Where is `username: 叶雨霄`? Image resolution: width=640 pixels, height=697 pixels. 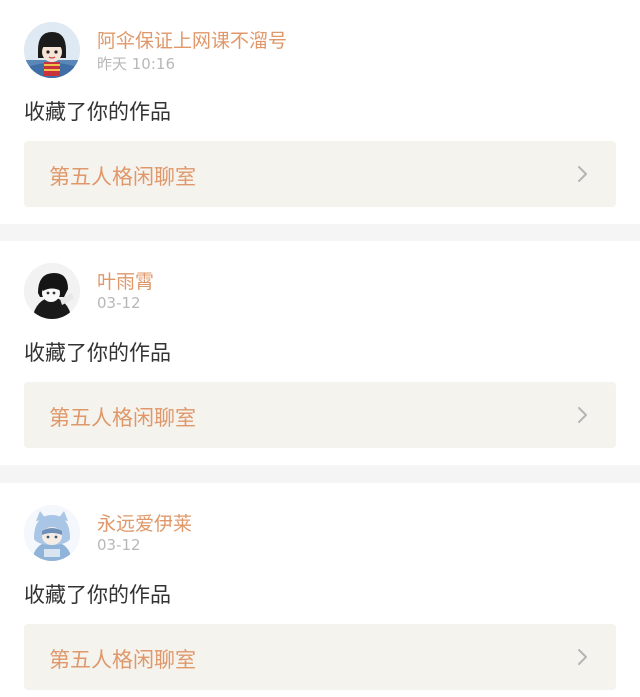 username: 叶雨霄 is located at coordinates (125, 280).